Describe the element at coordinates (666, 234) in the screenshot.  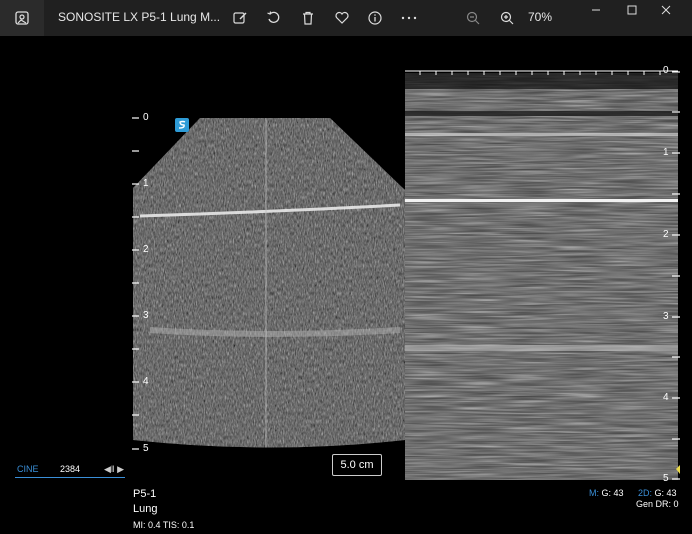
I see `m-depth-label-2: 2` at that location.